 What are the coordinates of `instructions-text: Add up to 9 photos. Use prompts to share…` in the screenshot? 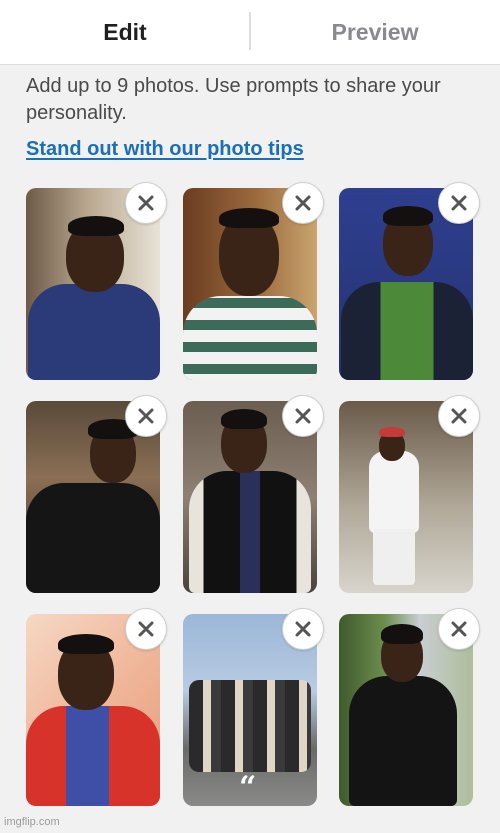 It's located at (233, 99).